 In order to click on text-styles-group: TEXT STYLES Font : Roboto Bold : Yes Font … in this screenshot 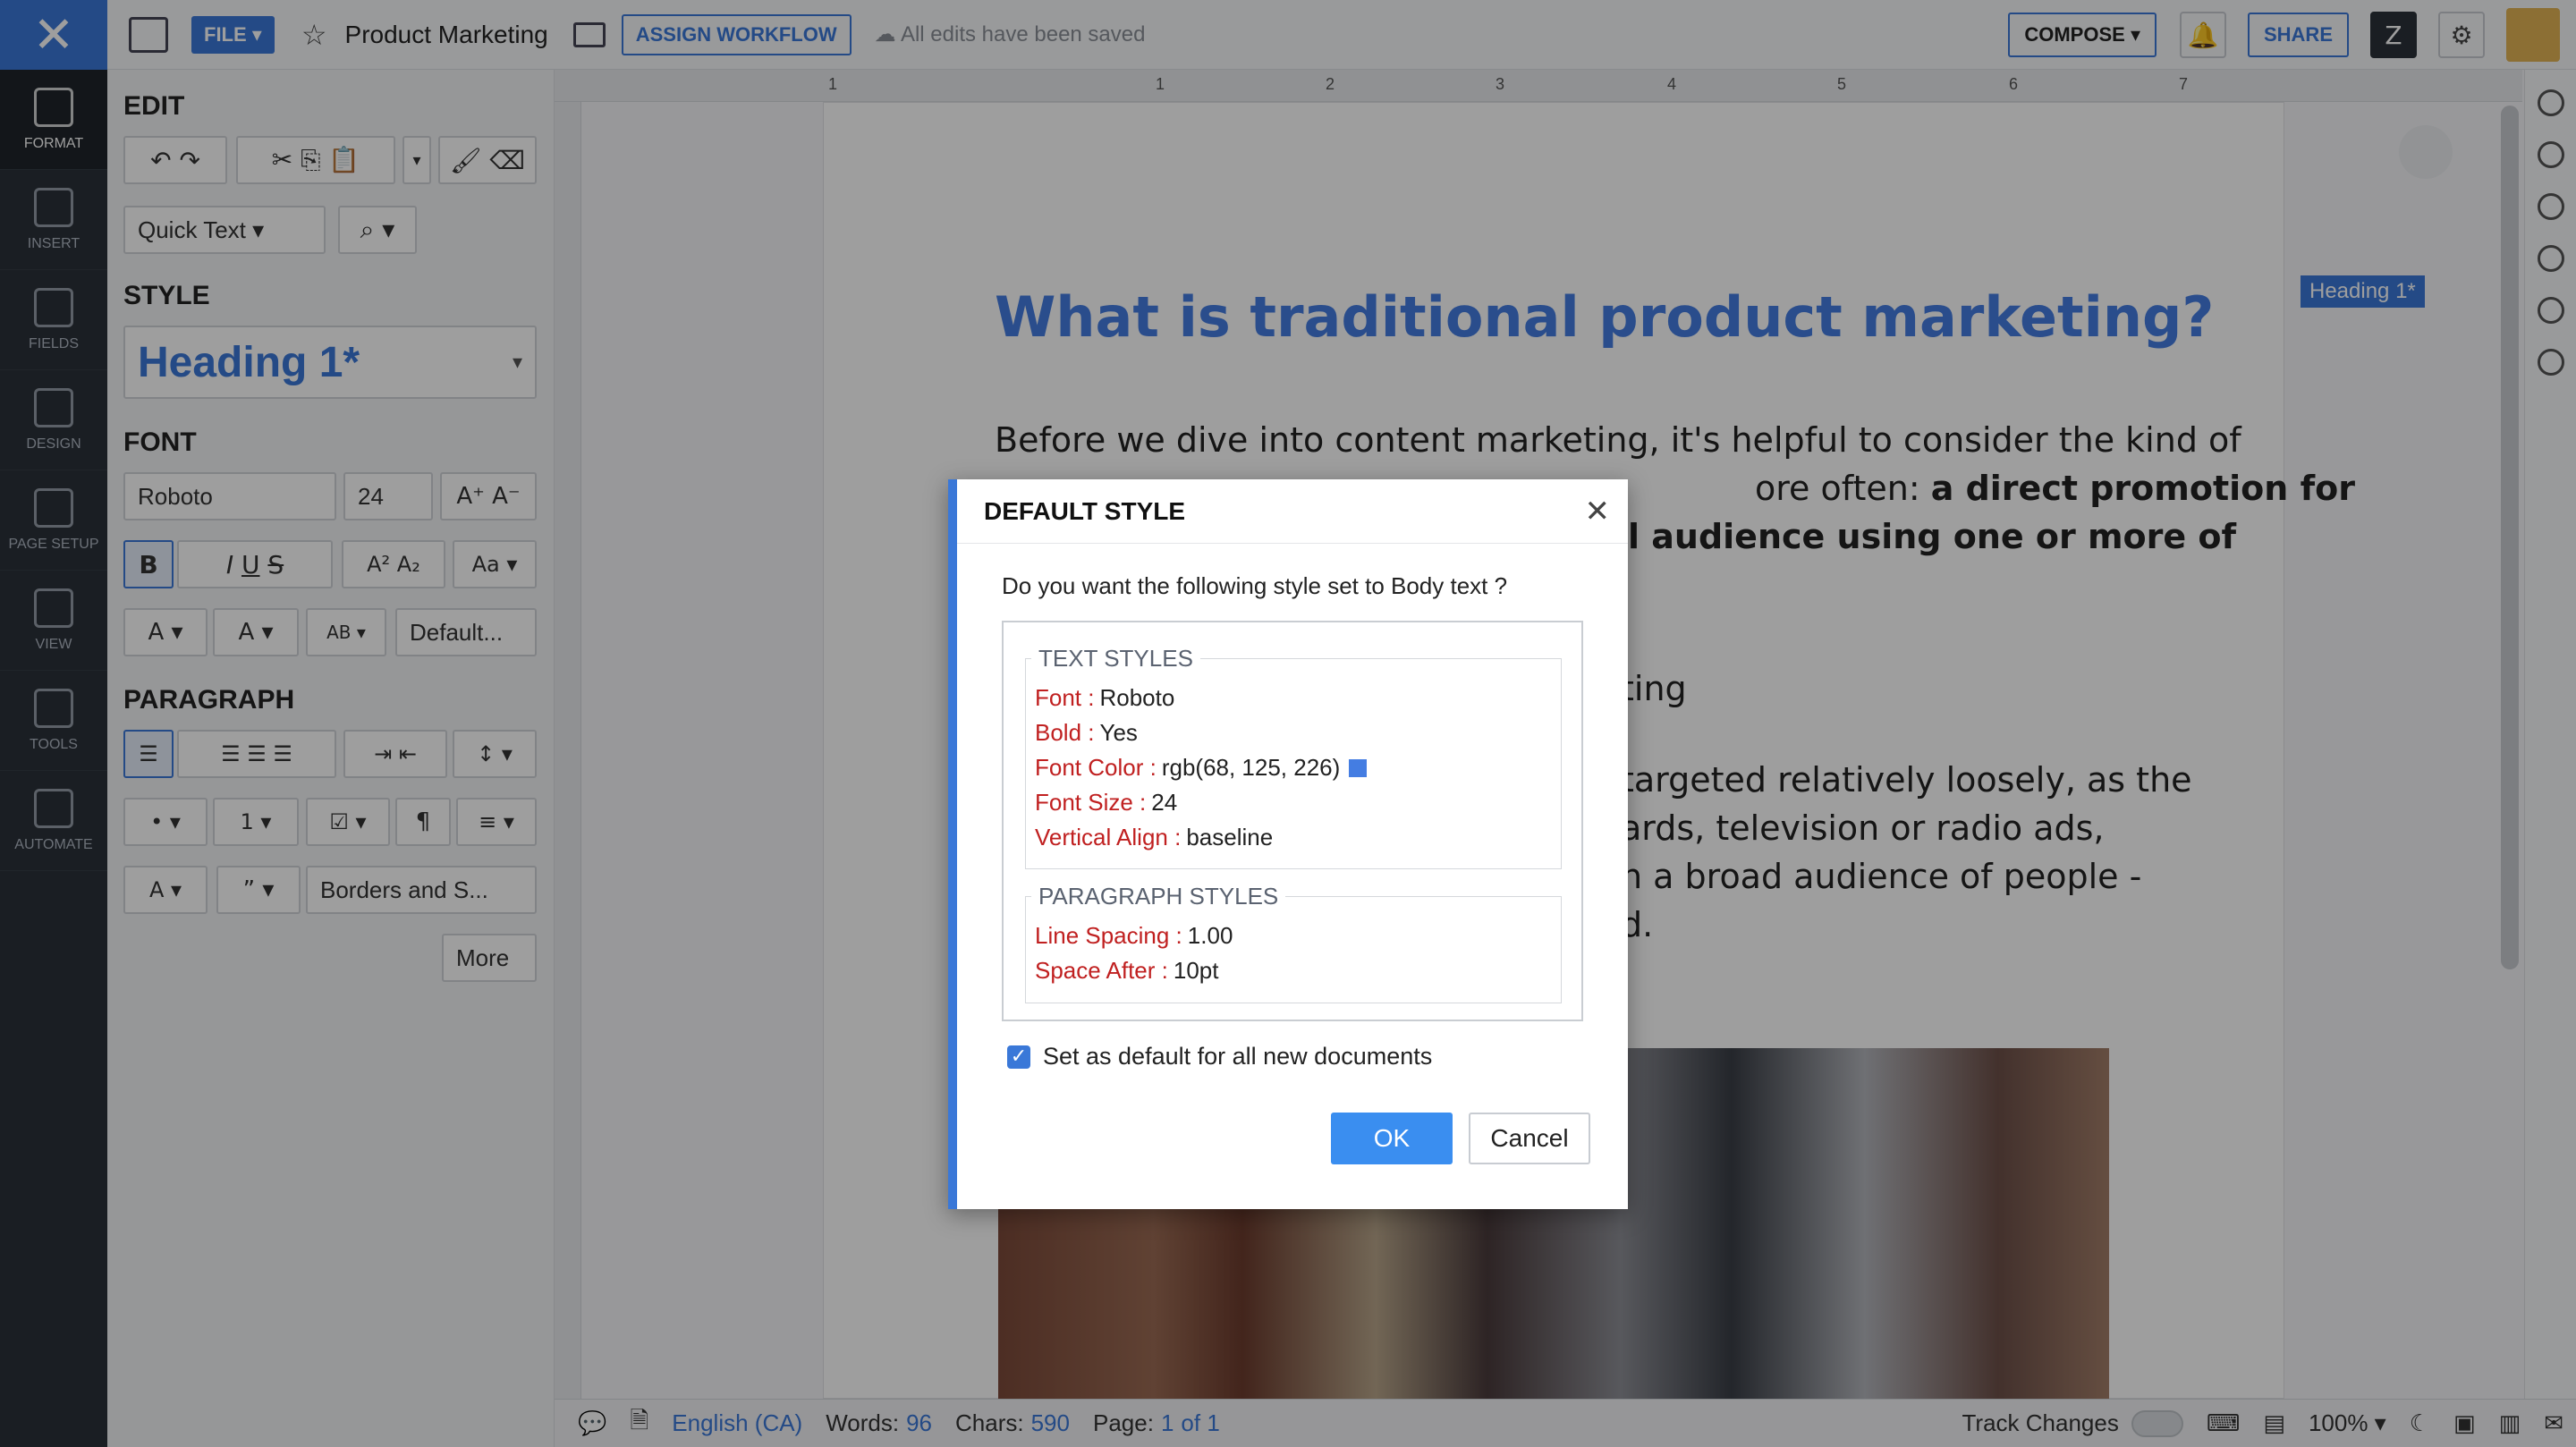, I will do `click(1293, 757)`.